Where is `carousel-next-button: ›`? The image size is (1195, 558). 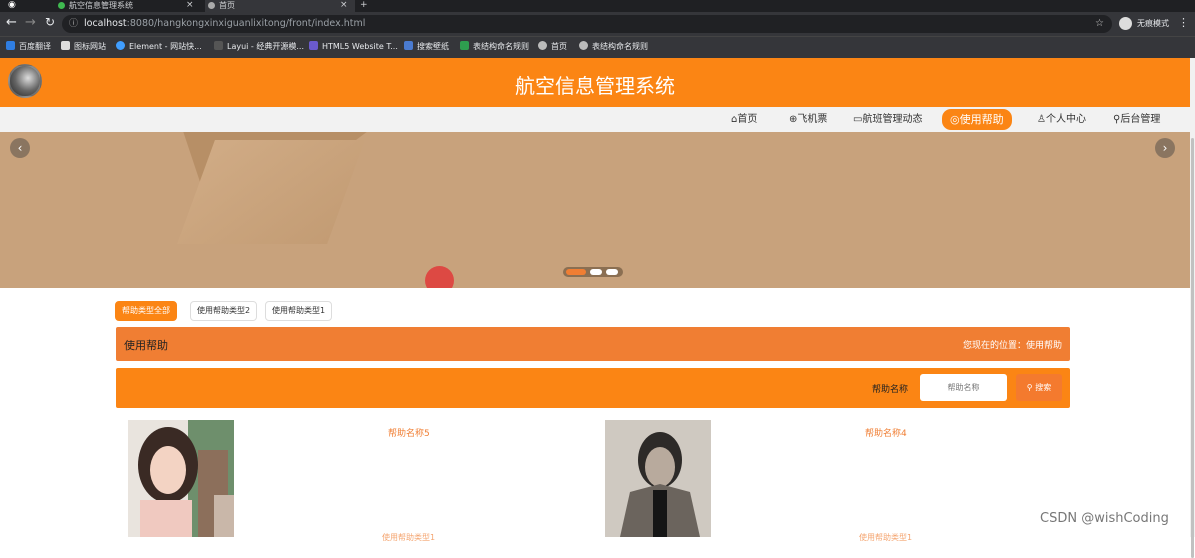
carousel-next-button: › is located at coordinates (1165, 148).